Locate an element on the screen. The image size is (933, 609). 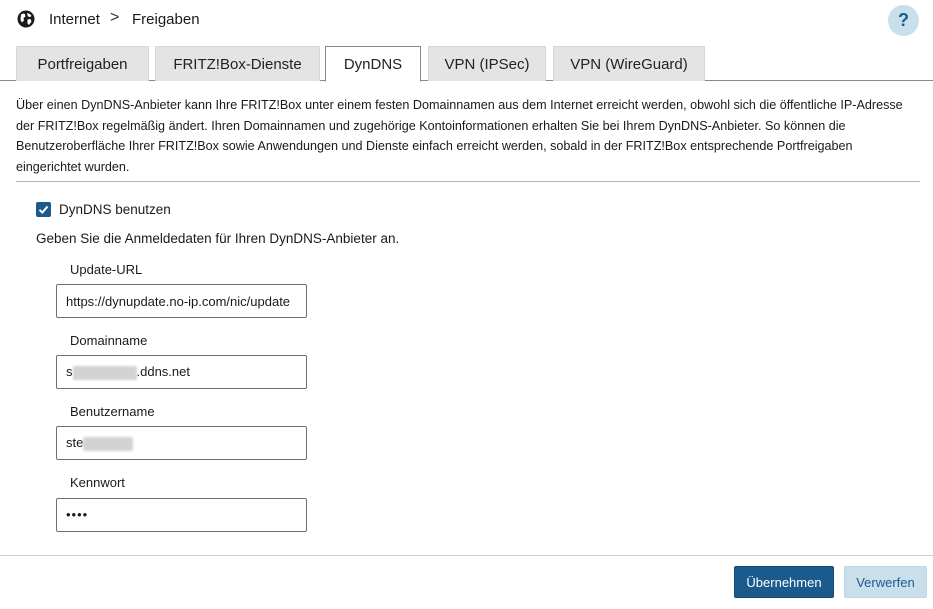
update-url-input is located at coordinates (181, 301).